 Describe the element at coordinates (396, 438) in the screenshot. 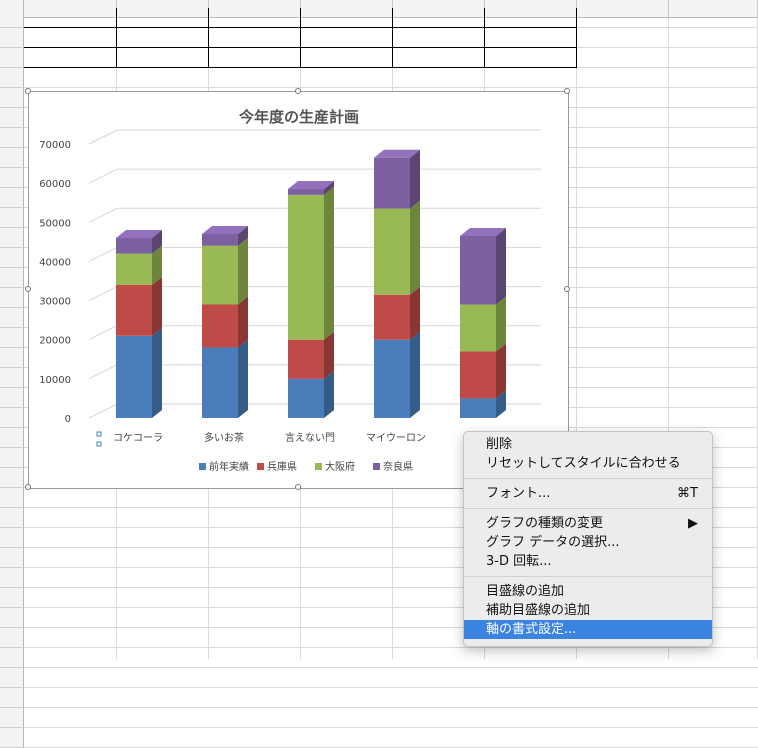

I see `x-axis-label: マイウーロン` at that location.